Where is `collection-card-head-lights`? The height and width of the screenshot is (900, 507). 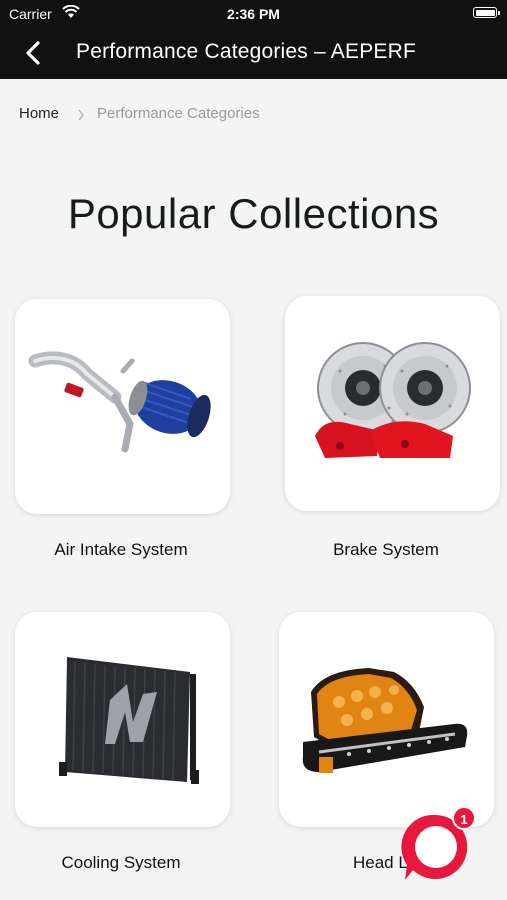 collection-card-head-lights is located at coordinates (386, 719).